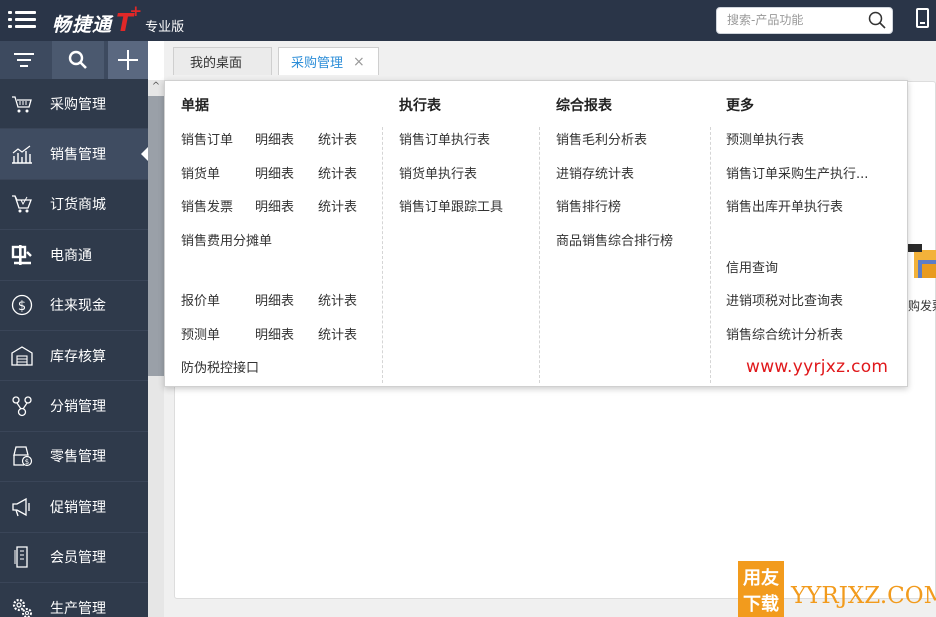 The width and height of the screenshot is (936, 617). What do you see at coordinates (752, 266) in the screenshot?
I see `menu-link: 信用查询` at bounding box center [752, 266].